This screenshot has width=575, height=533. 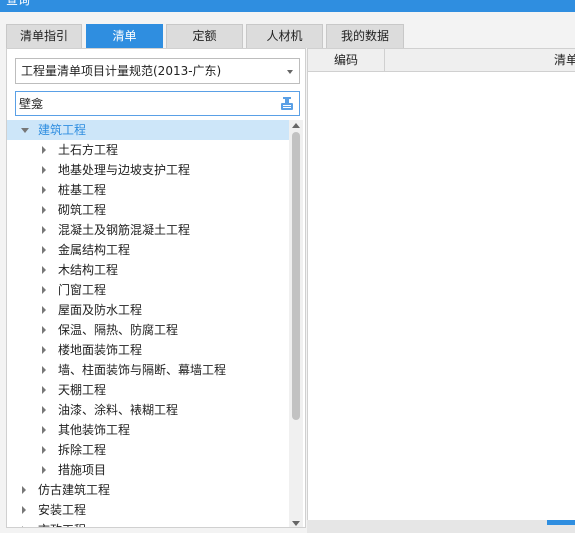 I want to click on tree-node-label: 仿古建筑工程, so click(x=74, y=490).